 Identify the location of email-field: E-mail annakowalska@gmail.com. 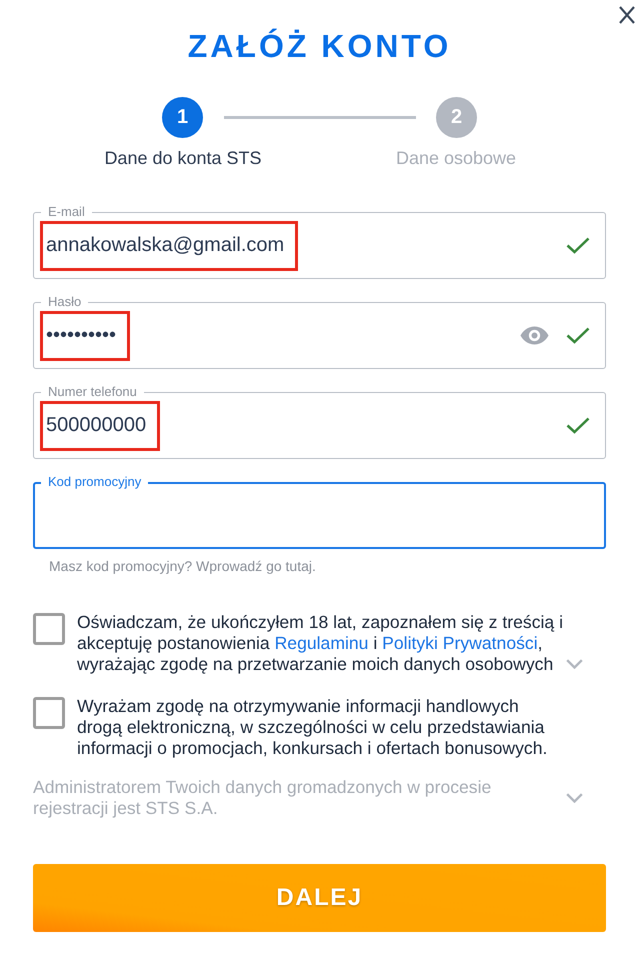
(319, 241).